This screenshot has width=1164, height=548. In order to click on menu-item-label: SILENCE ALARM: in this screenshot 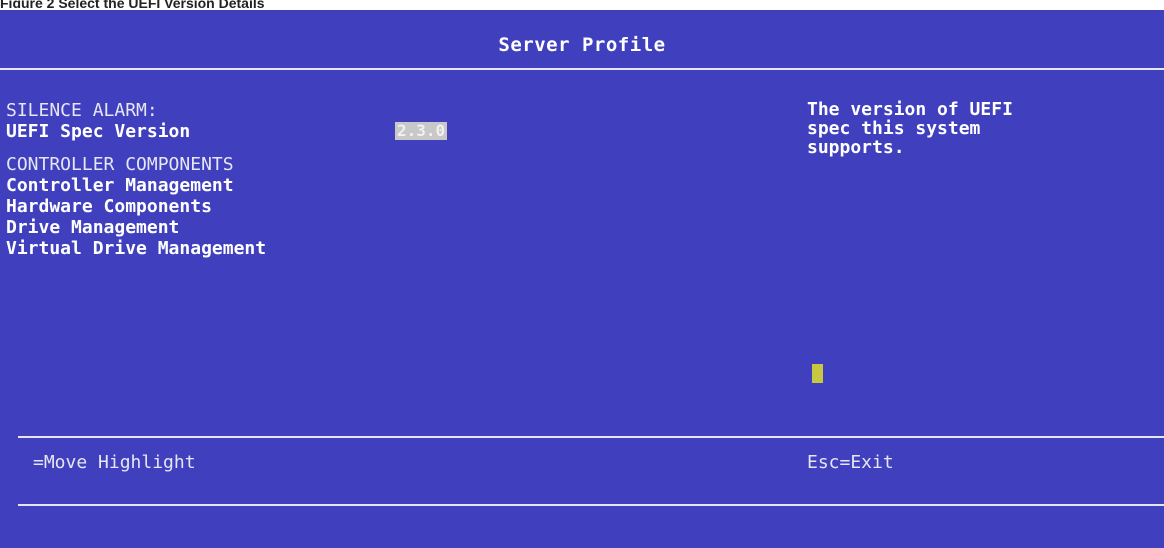, I will do `click(82, 110)`.